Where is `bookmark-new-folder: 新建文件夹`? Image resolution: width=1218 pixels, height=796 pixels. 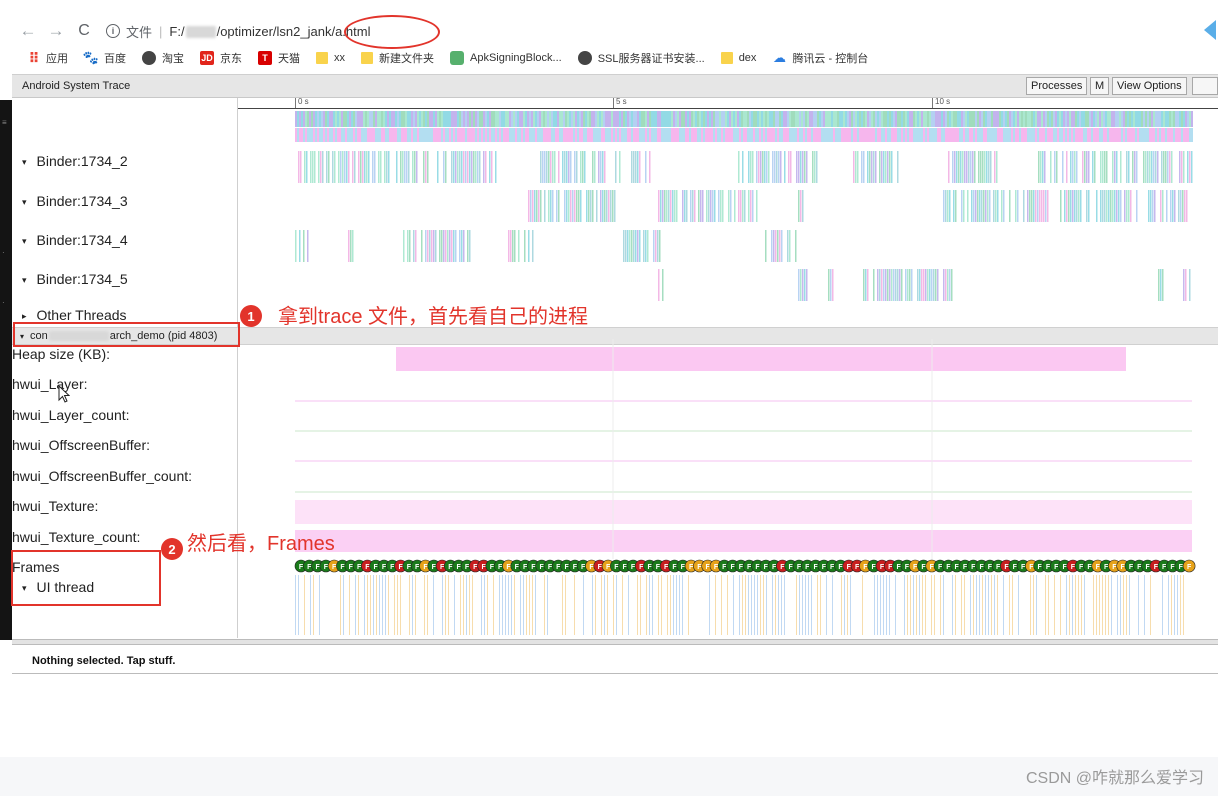 bookmark-new-folder: 新建文件夹 is located at coordinates (397, 58).